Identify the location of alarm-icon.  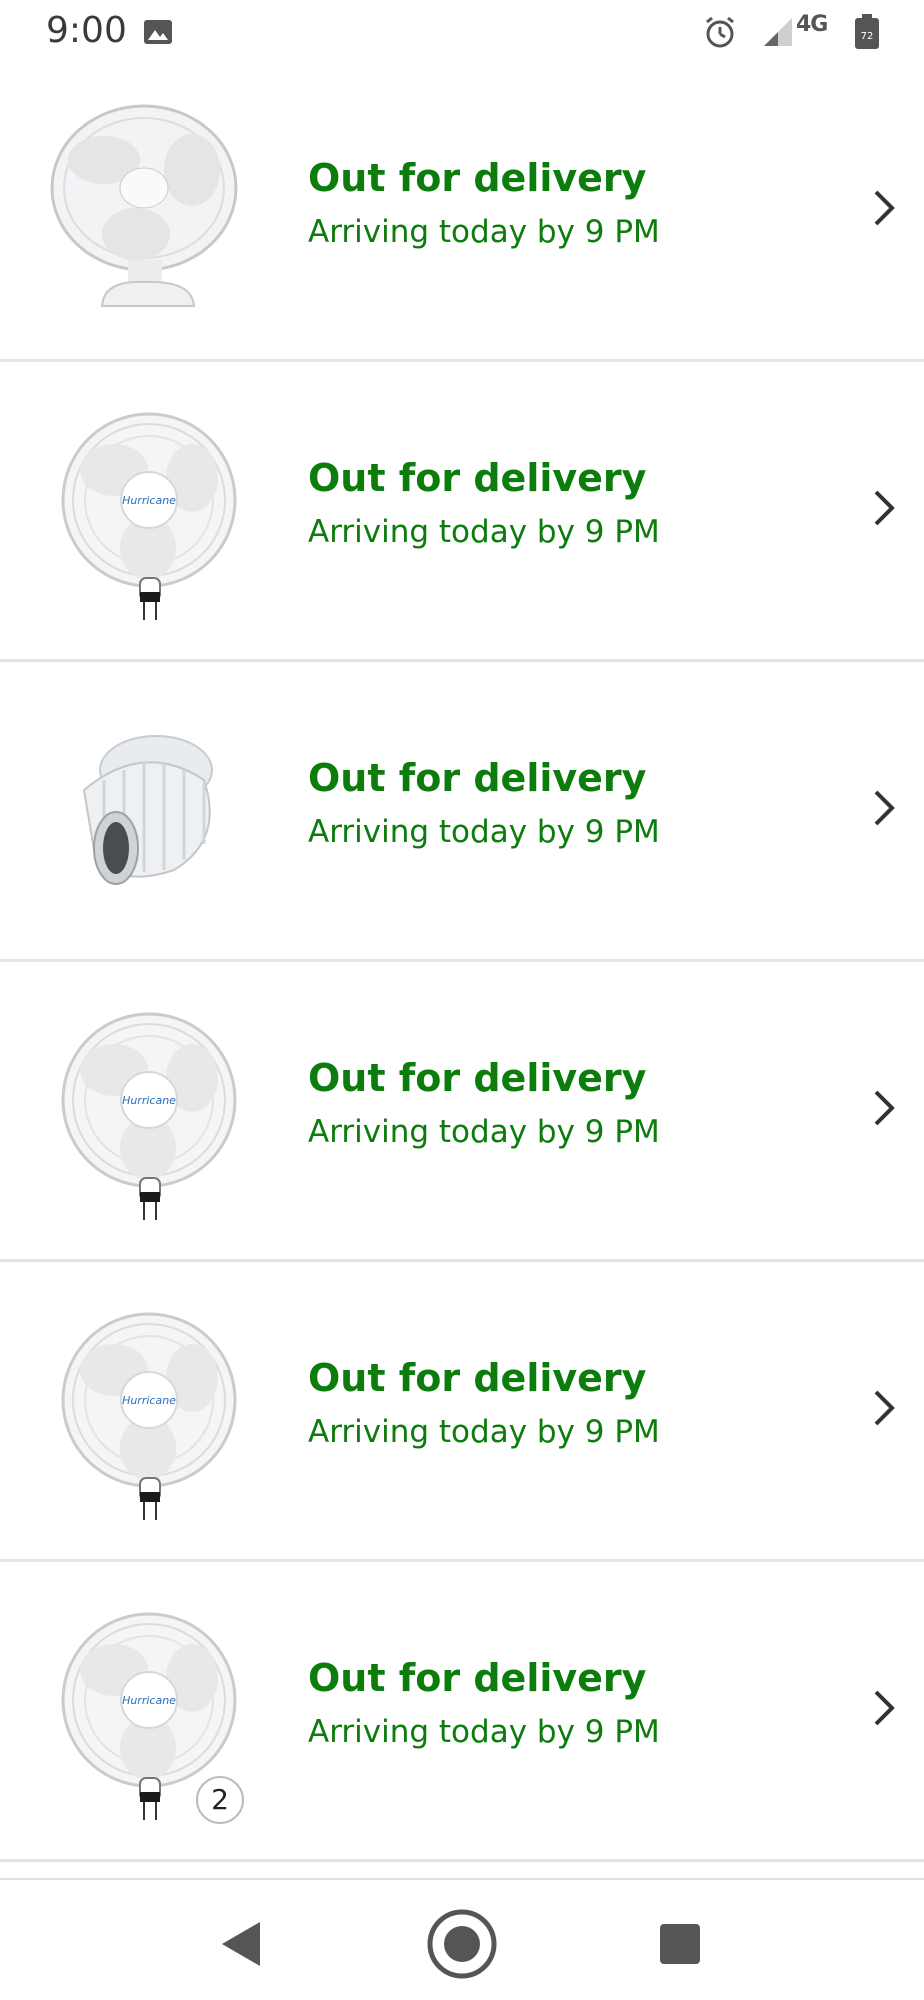
(720, 32).